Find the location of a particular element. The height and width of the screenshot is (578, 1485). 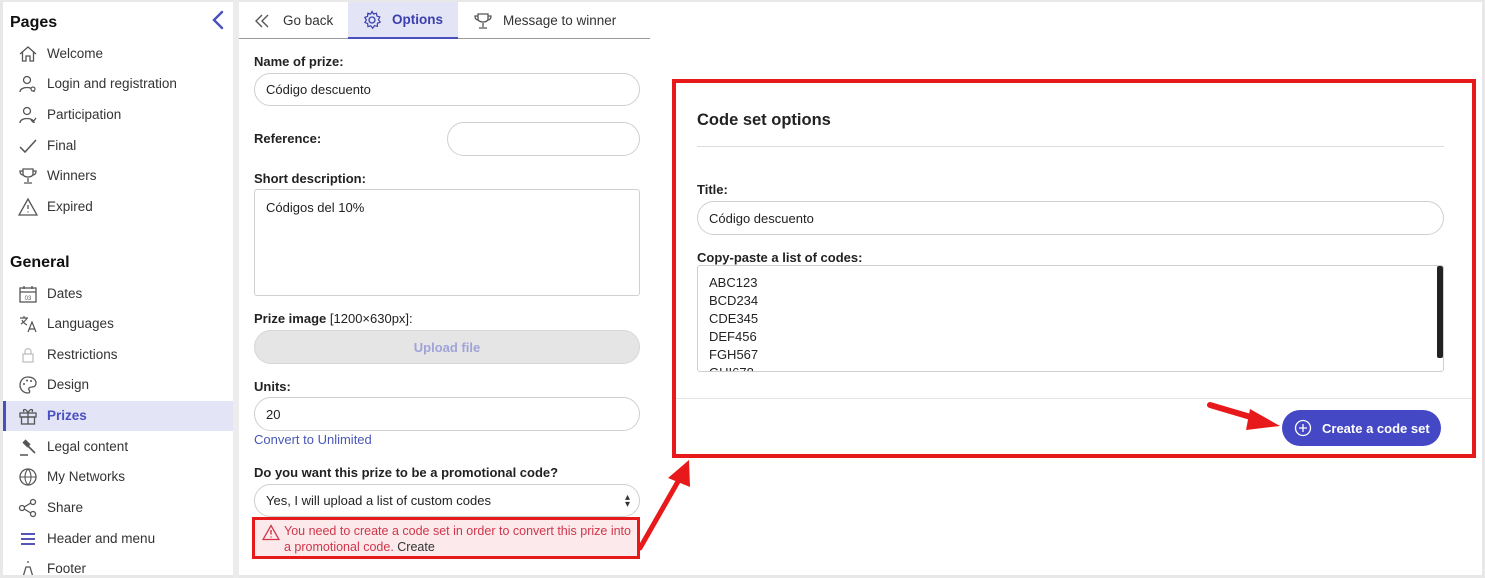

chevron-left-icon is located at coordinates (218, 20).